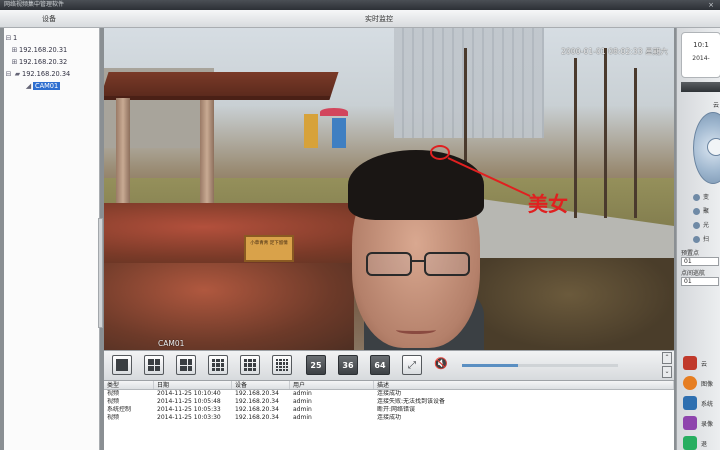 This screenshot has width=720, height=450. Describe the element at coordinates (189, 417) in the screenshot. I see `cell-date: 2014-11-25 10:03:30` at that location.